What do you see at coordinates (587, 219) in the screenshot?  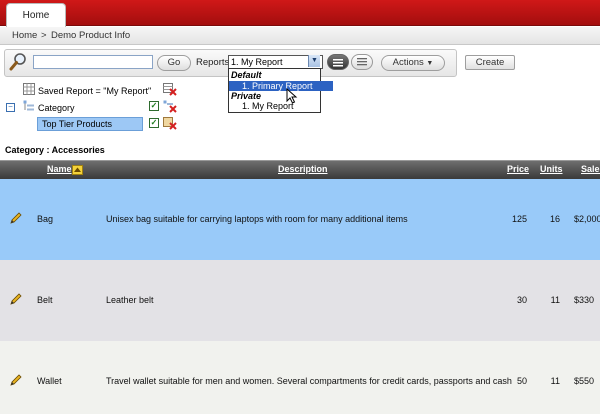 I see `cell-sales: $2,000` at bounding box center [587, 219].